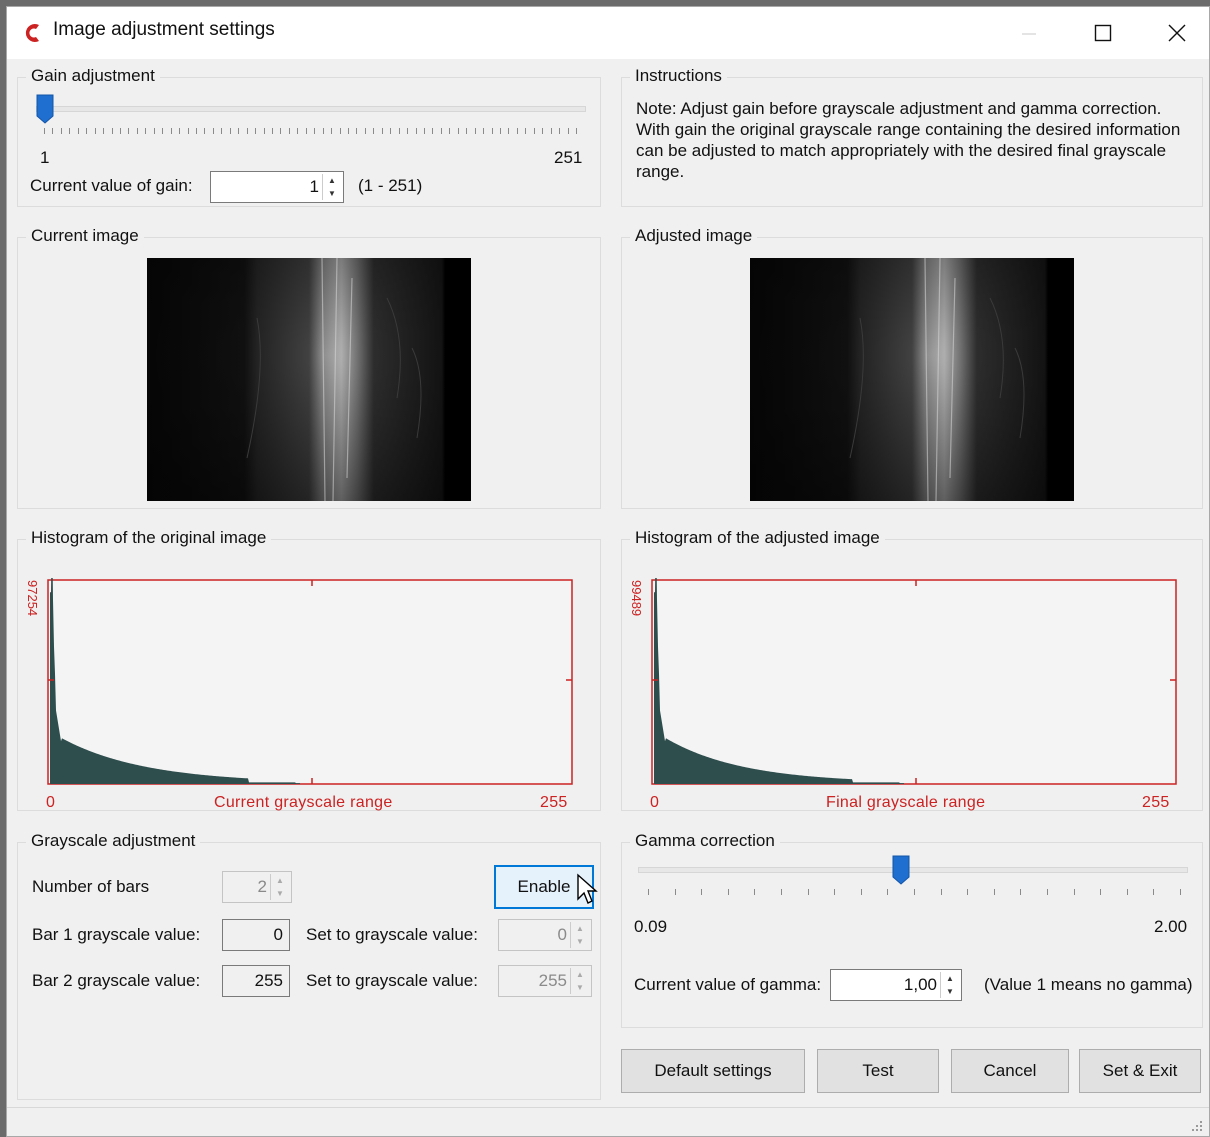  Describe the element at coordinates (552, 980) in the screenshot. I see `bar2-set-value: 255` at that location.